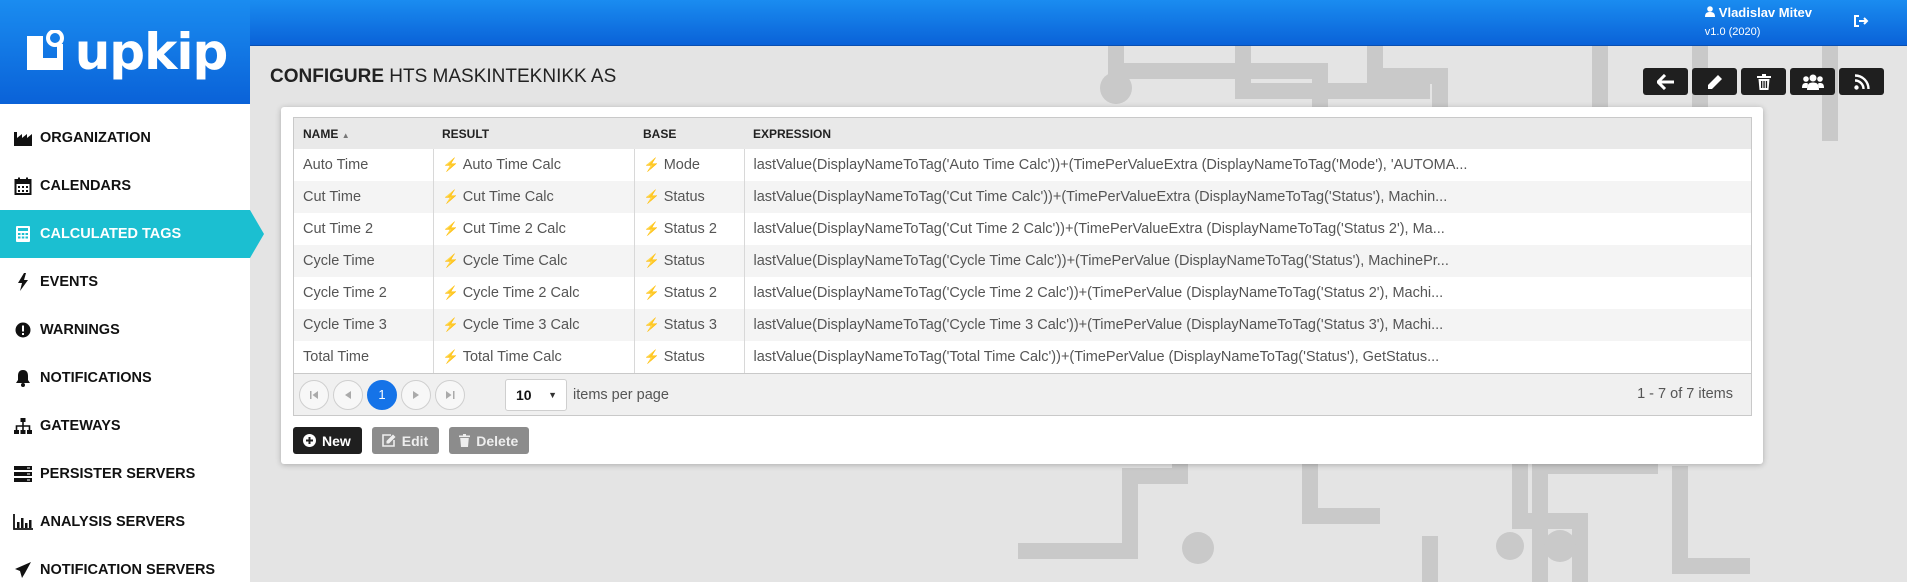 The image size is (1907, 582). Describe the element at coordinates (23, 522) in the screenshot. I see `bar-chart-icon` at that location.